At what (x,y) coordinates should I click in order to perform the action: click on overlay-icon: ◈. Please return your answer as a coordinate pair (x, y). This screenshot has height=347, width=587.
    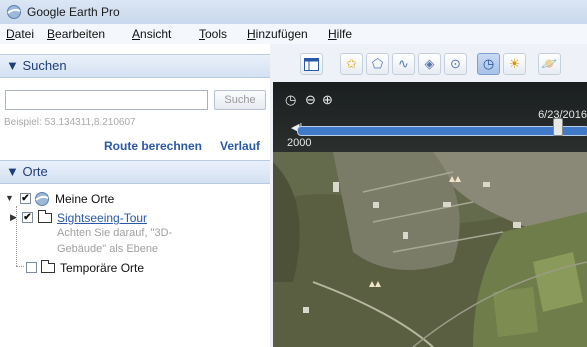
    Looking at the image, I should click on (429, 63).